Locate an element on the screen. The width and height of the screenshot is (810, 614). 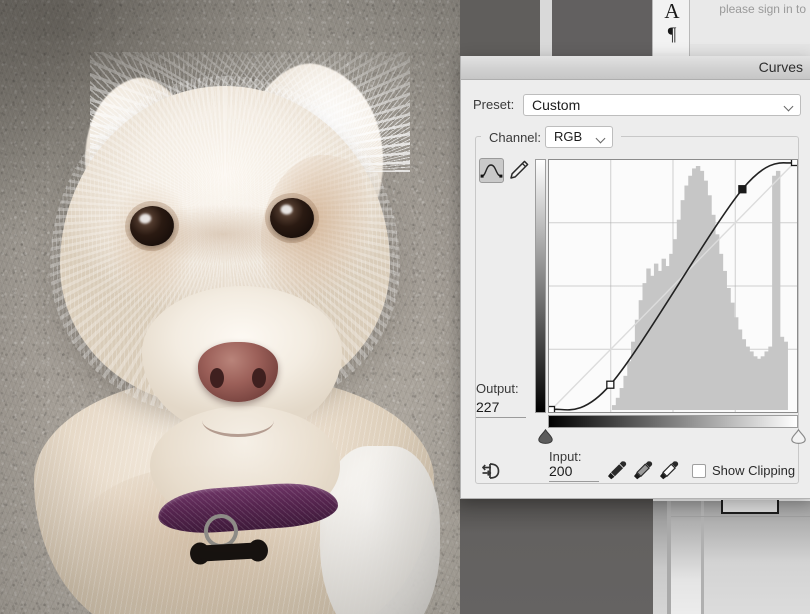
preset-label: Preset: is located at coordinates (494, 104).